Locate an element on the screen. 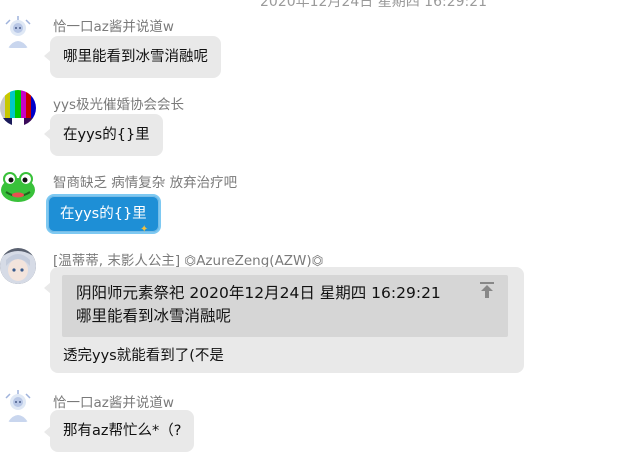 Image resolution: width=622 pixels, height=467 pixels. sender-name: [温蒂蒂, 末影人公主] ⏣AzureZeng(AZW)⏣ is located at coordinates (188, 261).